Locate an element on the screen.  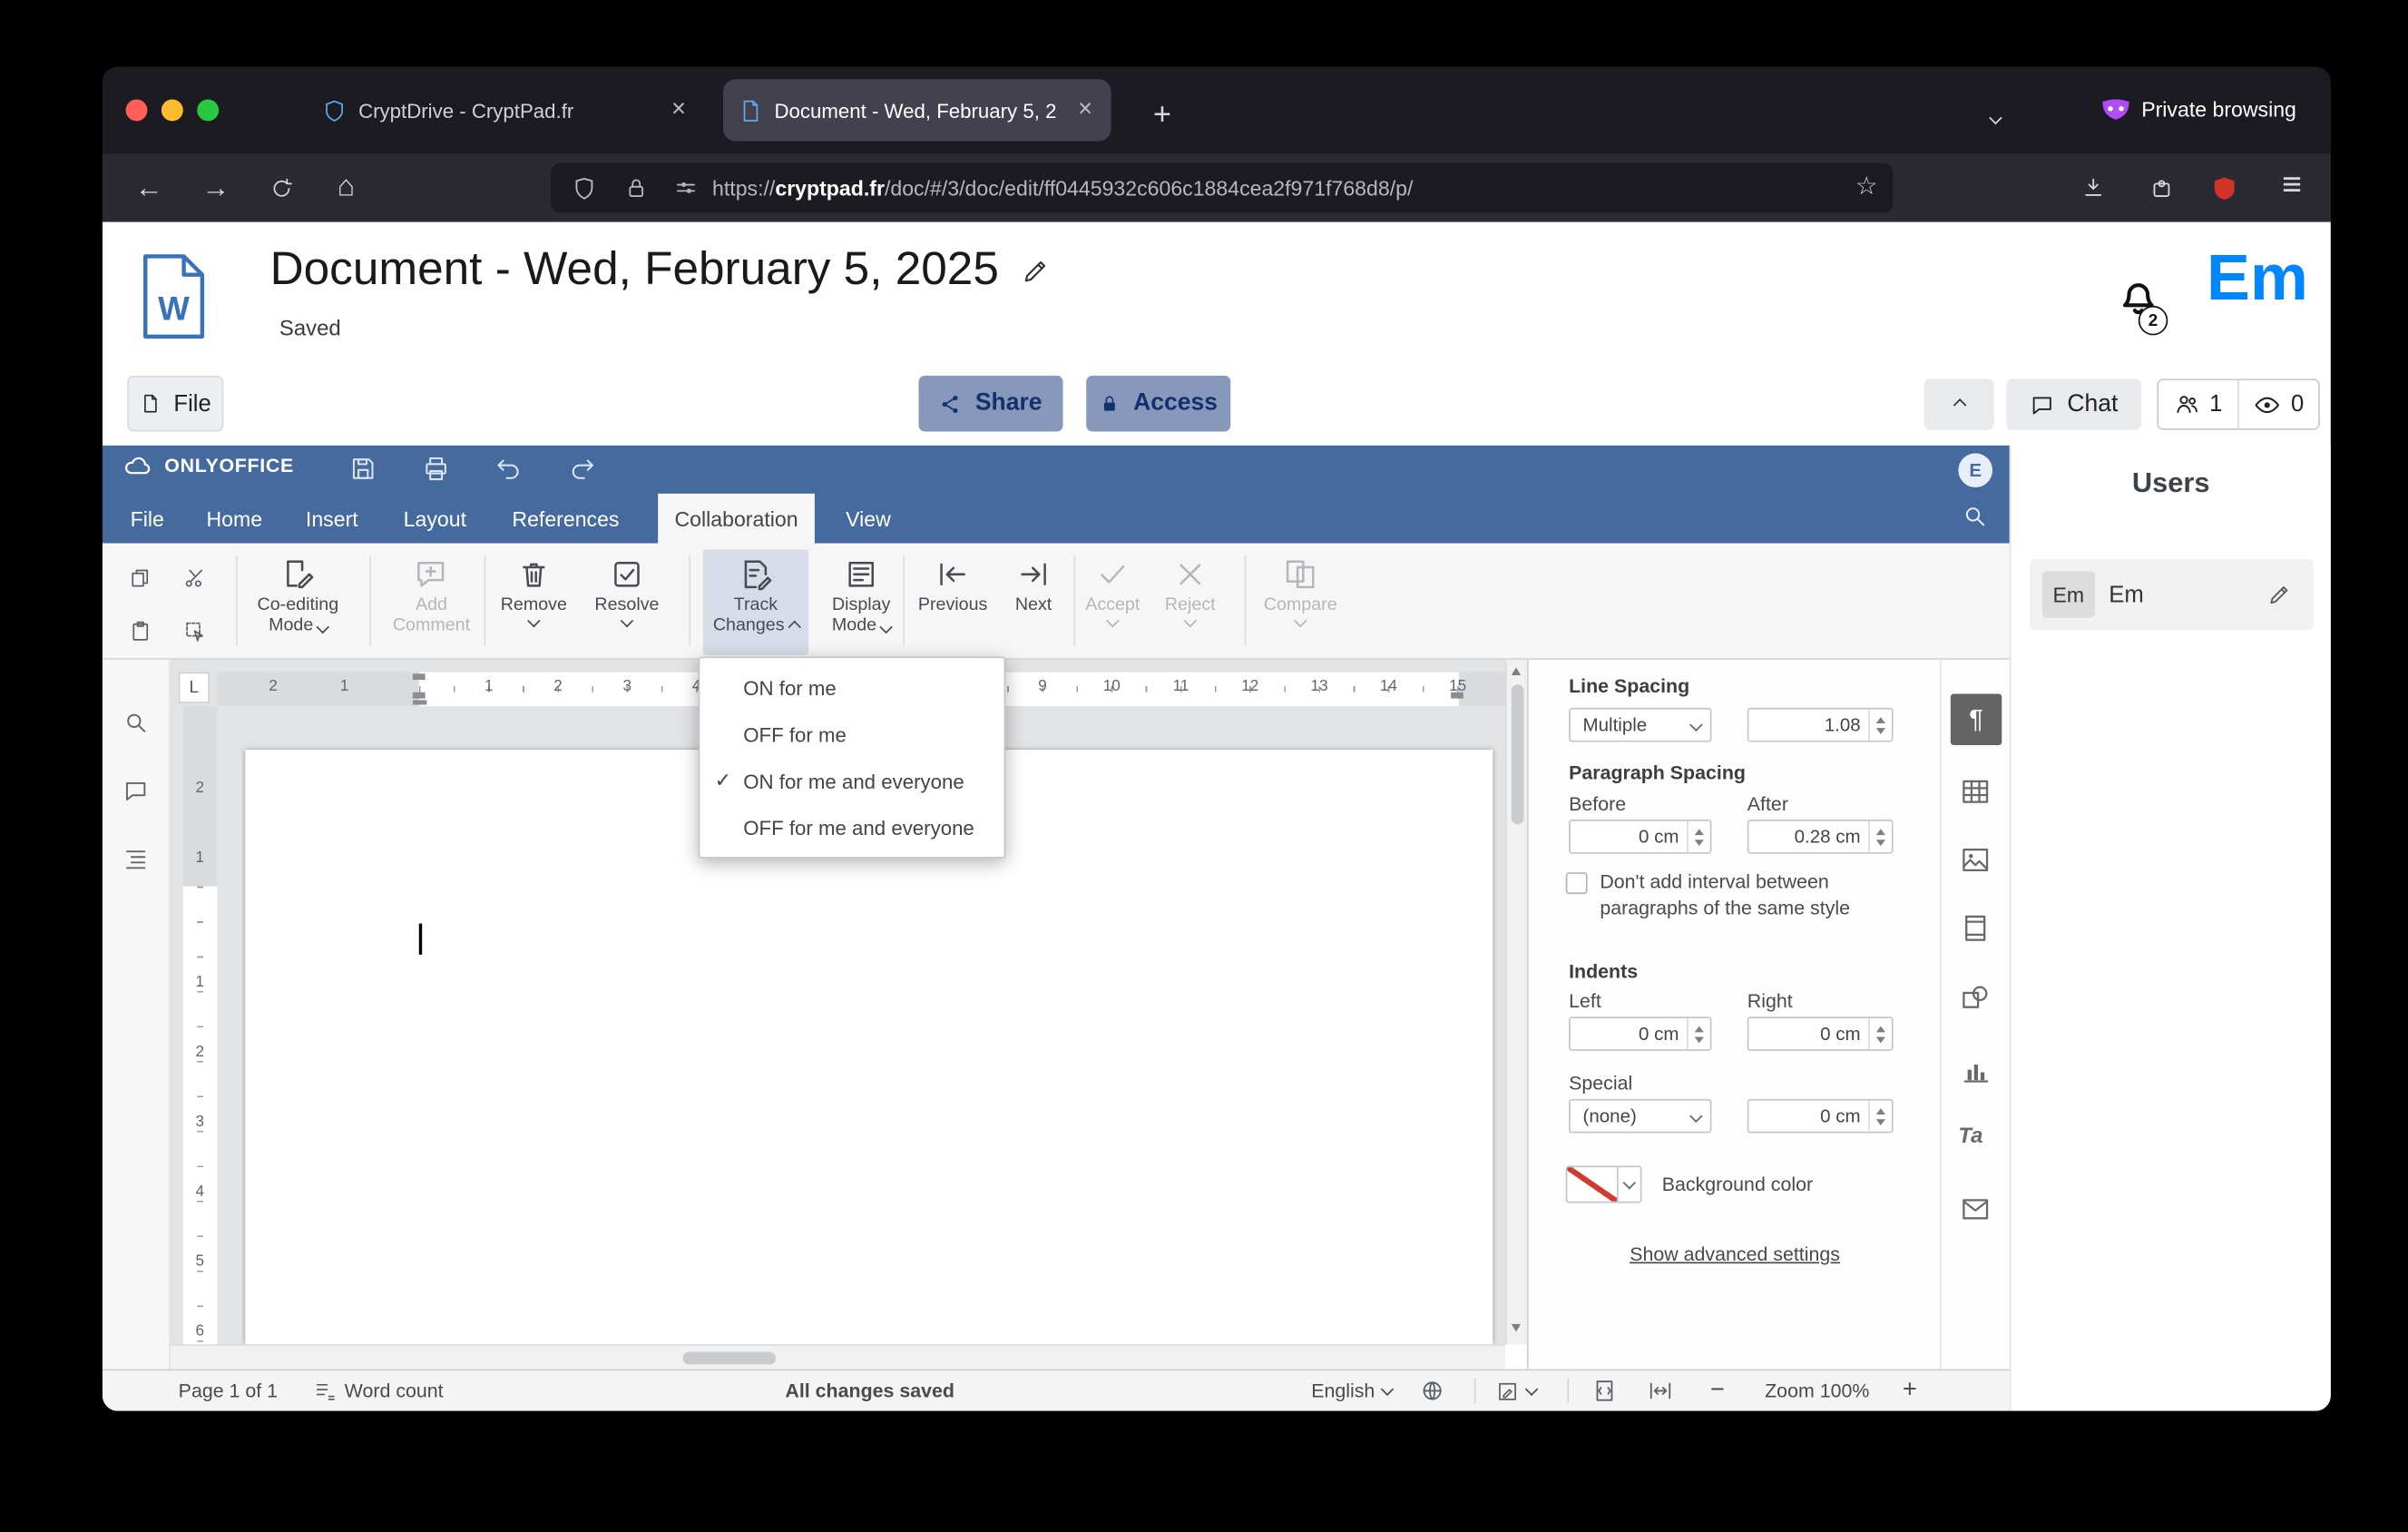
shape-settings-tab is located at coordinates (1976, 998).